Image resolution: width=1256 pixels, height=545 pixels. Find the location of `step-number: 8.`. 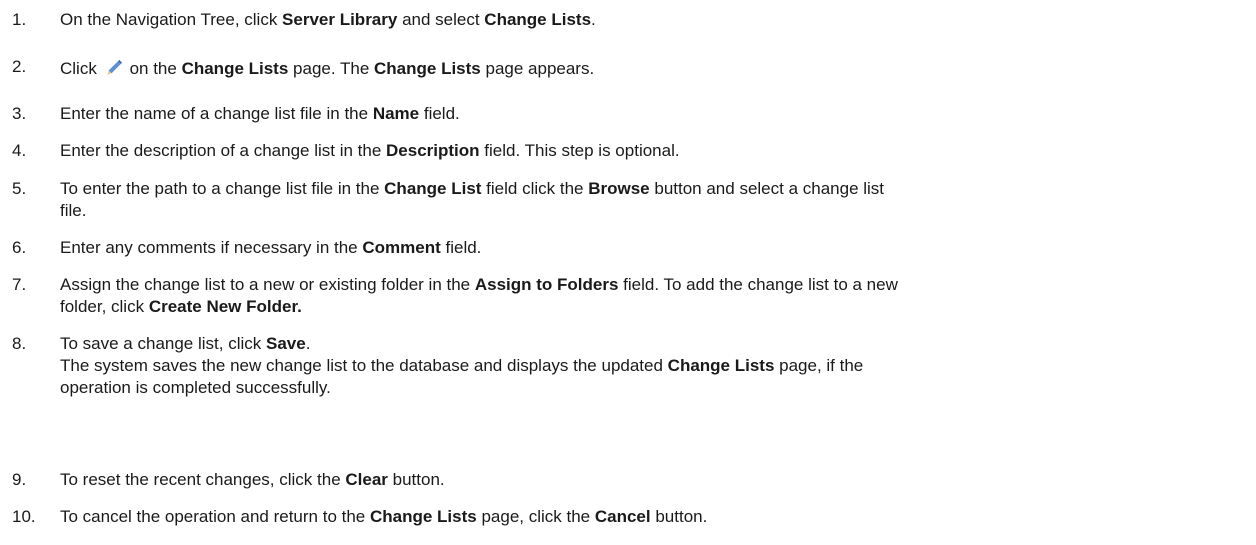

step-number: 8. is located at coordinates (19, 343).